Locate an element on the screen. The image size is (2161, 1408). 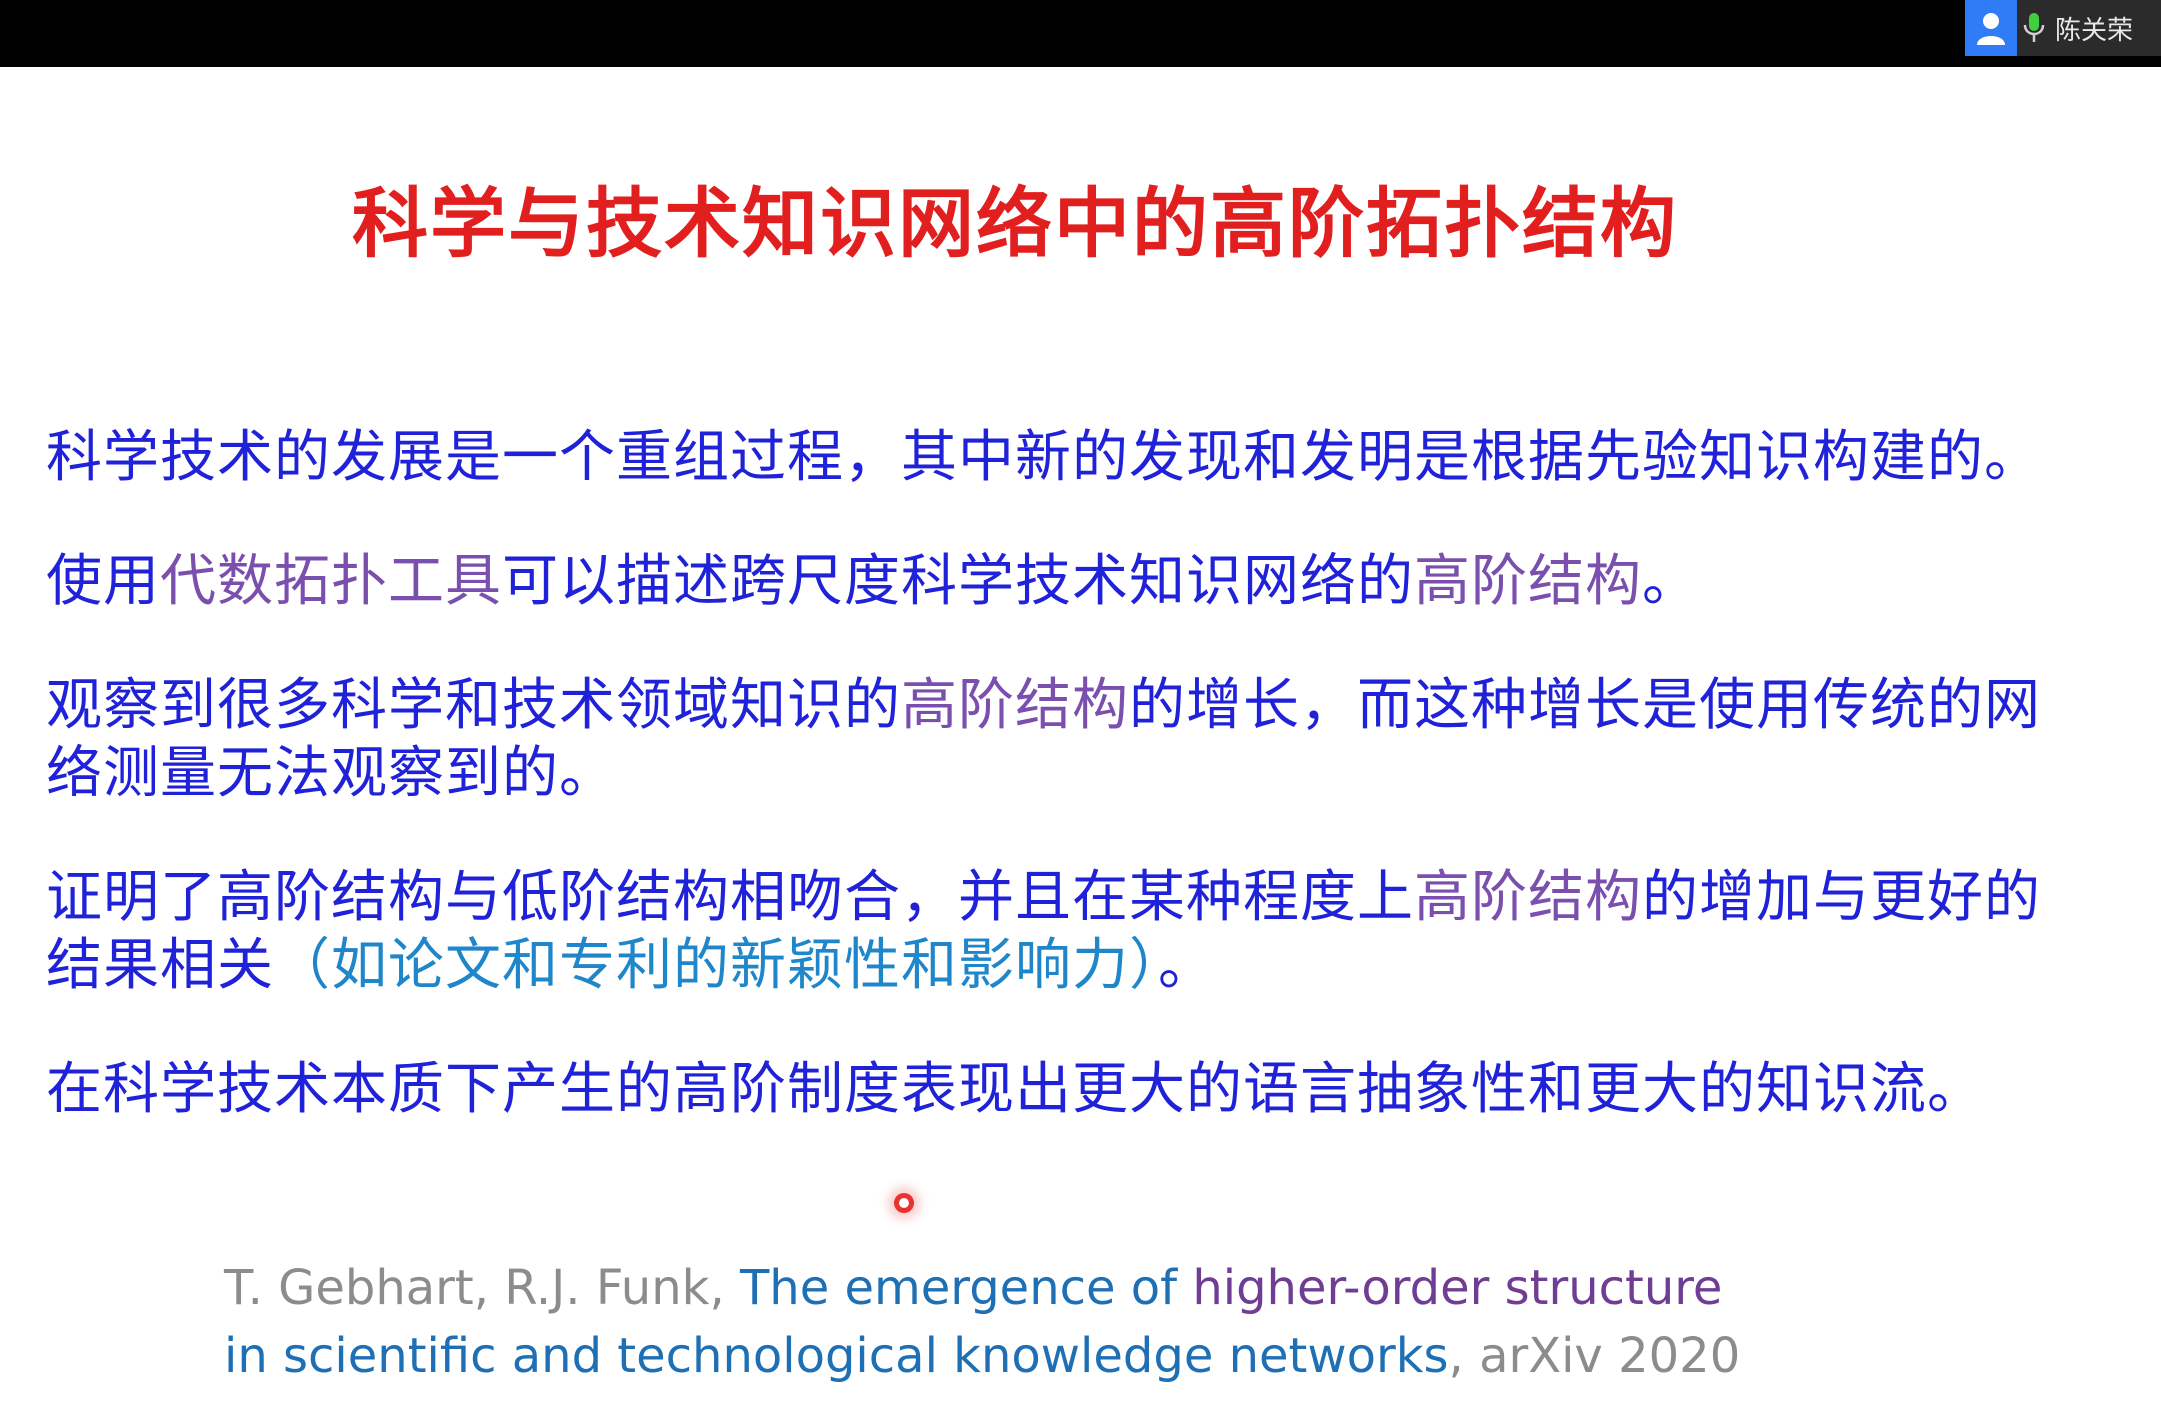
participant-tile: 陈关荣 is located at coordinates (2063, 28).